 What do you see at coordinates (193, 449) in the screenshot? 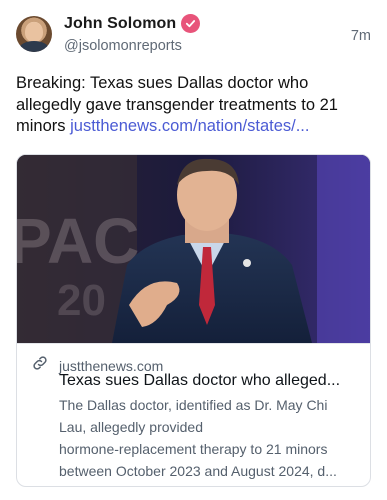
I see `card-description-line: hormone-replacement therapy to 21 minors` at bounding box center [193, 449].